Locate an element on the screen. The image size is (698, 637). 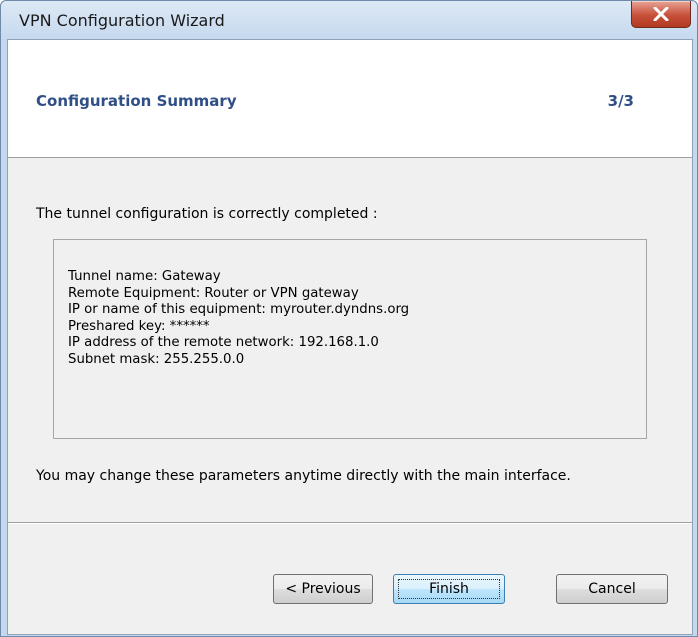
window-title: VPN Configuration Wizard is located at coordinates (122, 20).